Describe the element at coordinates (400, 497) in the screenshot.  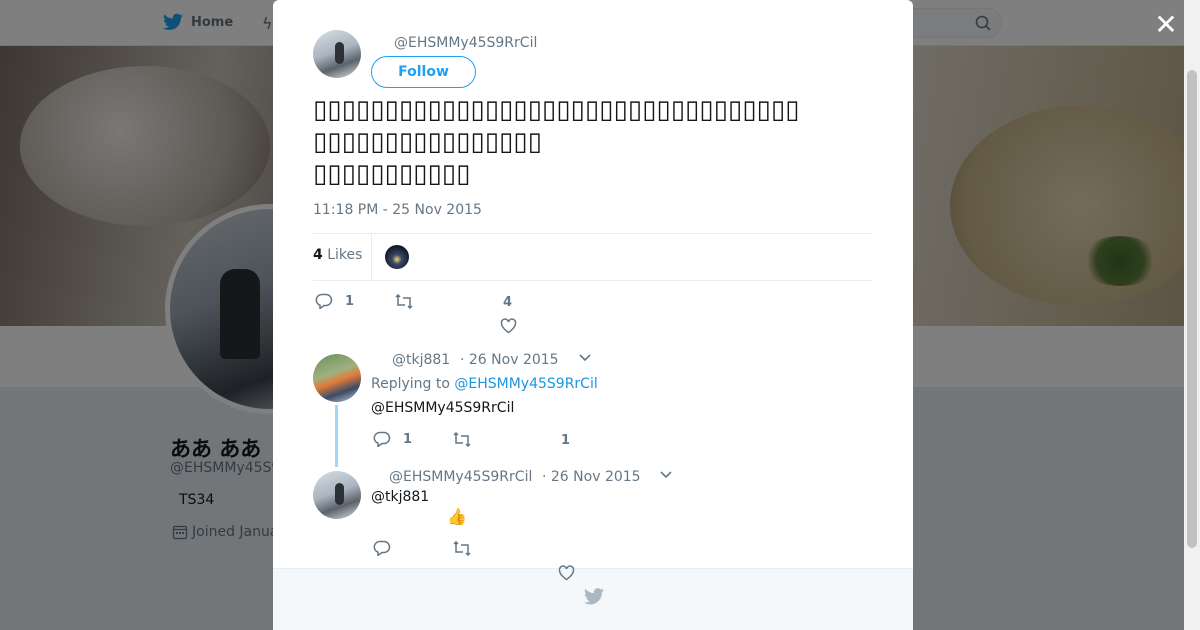
I see `reply2-mention: @tkj881` at that location.